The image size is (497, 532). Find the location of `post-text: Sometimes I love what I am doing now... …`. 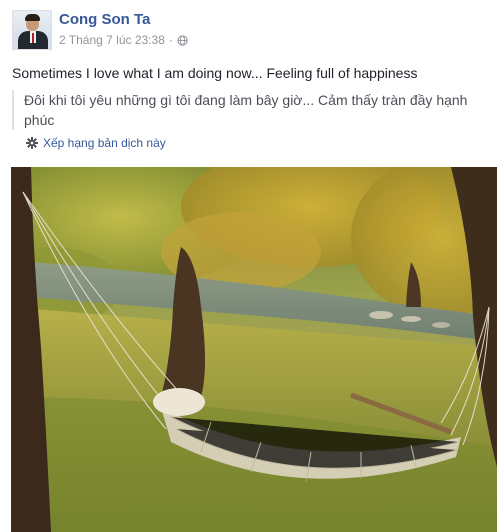

post-text: Sometimes I love what I am doing now... … is located at coordinates (215, 73).